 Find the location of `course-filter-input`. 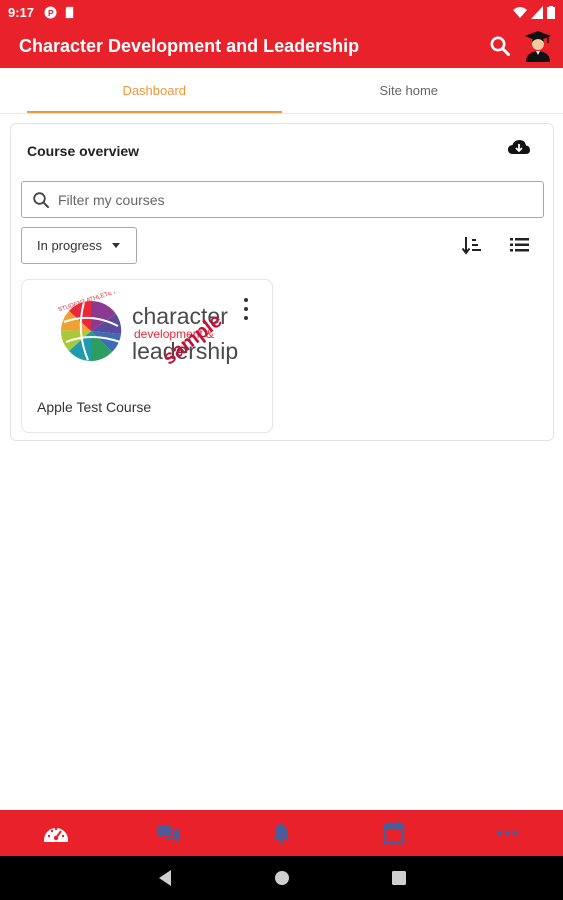

course-filter-input is located at coordinates (278, 199).